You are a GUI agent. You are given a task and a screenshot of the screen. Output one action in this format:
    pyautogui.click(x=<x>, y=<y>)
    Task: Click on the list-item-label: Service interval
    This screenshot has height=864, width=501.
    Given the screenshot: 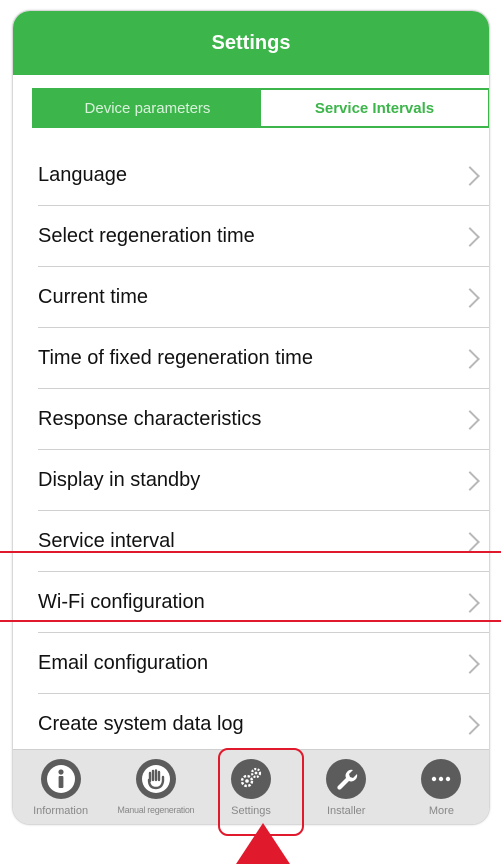 What is the action you would take?
    pyautogui.click(x=106, y=541)
    